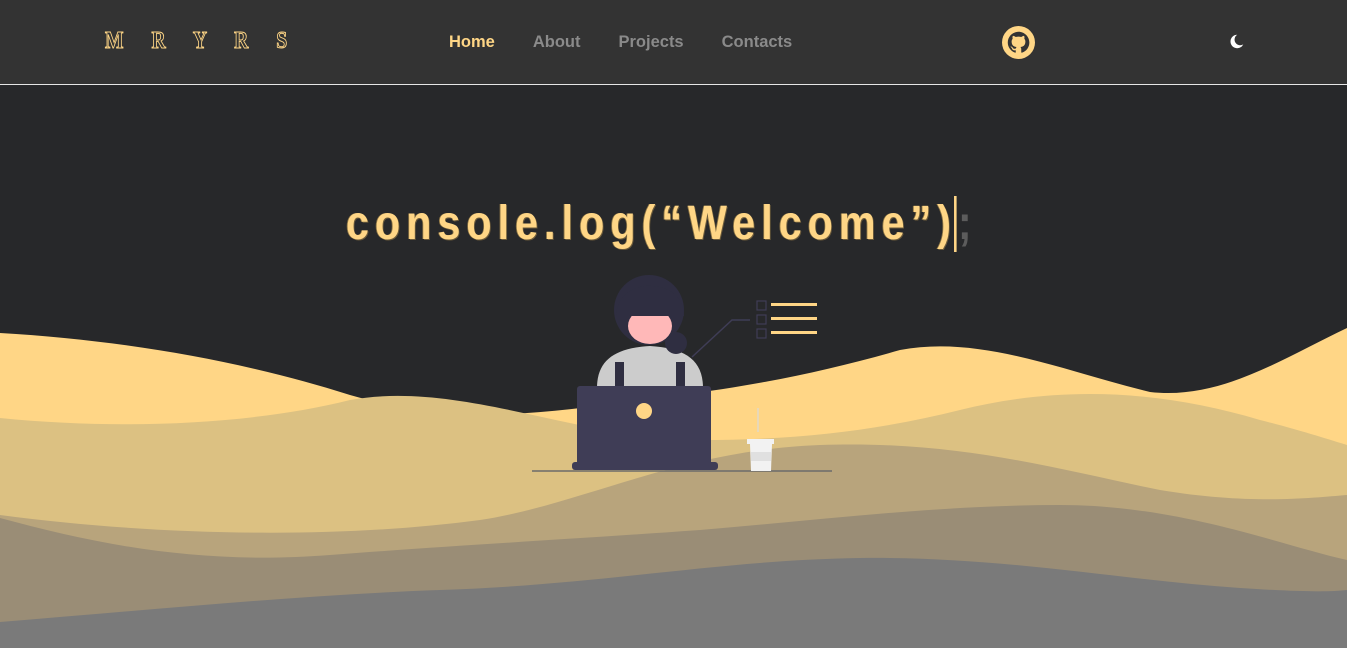 The image size is (1347, 648). I want to click on typed-text: console.log(“Welcome”), so click(652, 223).